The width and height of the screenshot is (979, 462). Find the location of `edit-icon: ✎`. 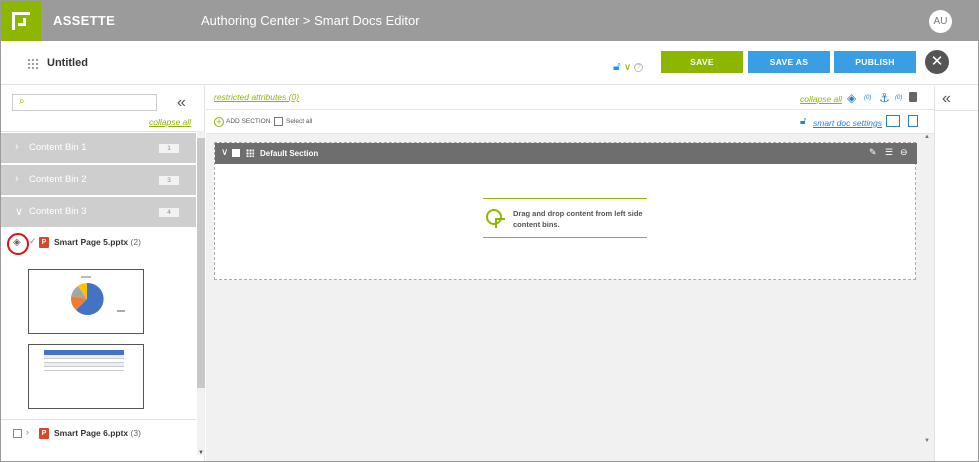

edit-icon: ✎ is located at coordinates (873, 152).